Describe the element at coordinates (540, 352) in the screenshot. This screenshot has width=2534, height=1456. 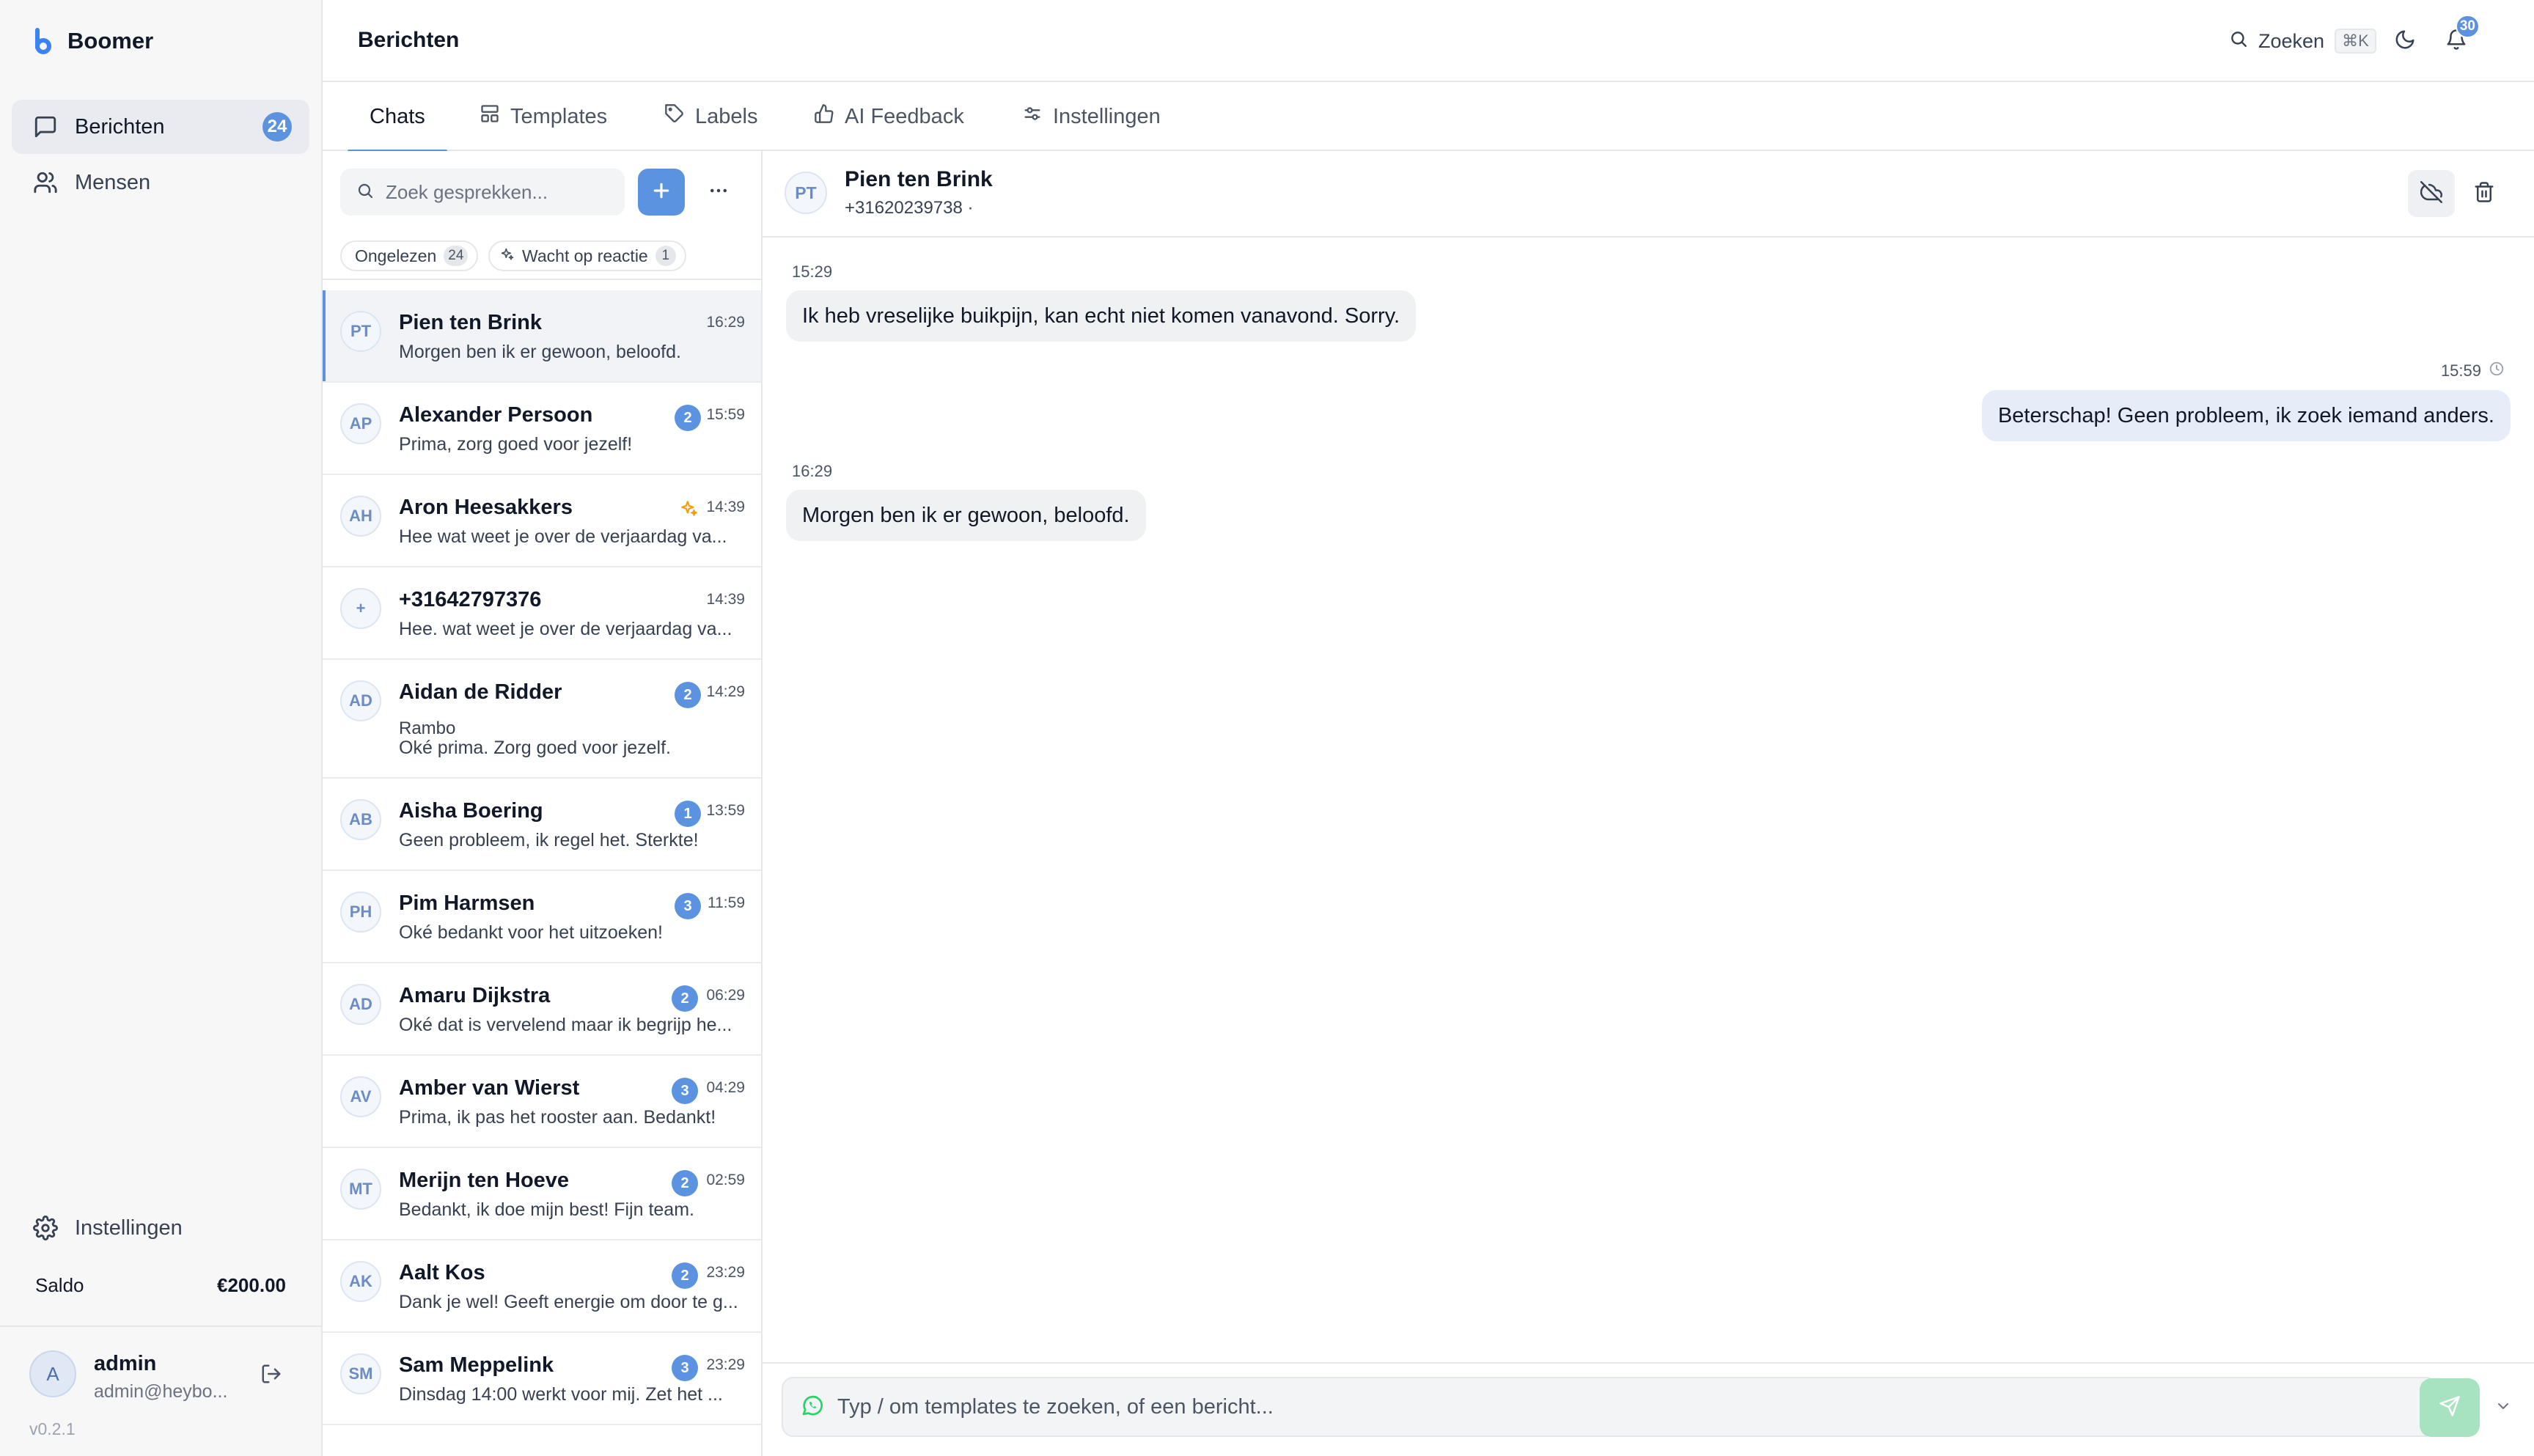
I see `last-message-preview: Morgen ben ik er gewoon, beloofd.` at that location.